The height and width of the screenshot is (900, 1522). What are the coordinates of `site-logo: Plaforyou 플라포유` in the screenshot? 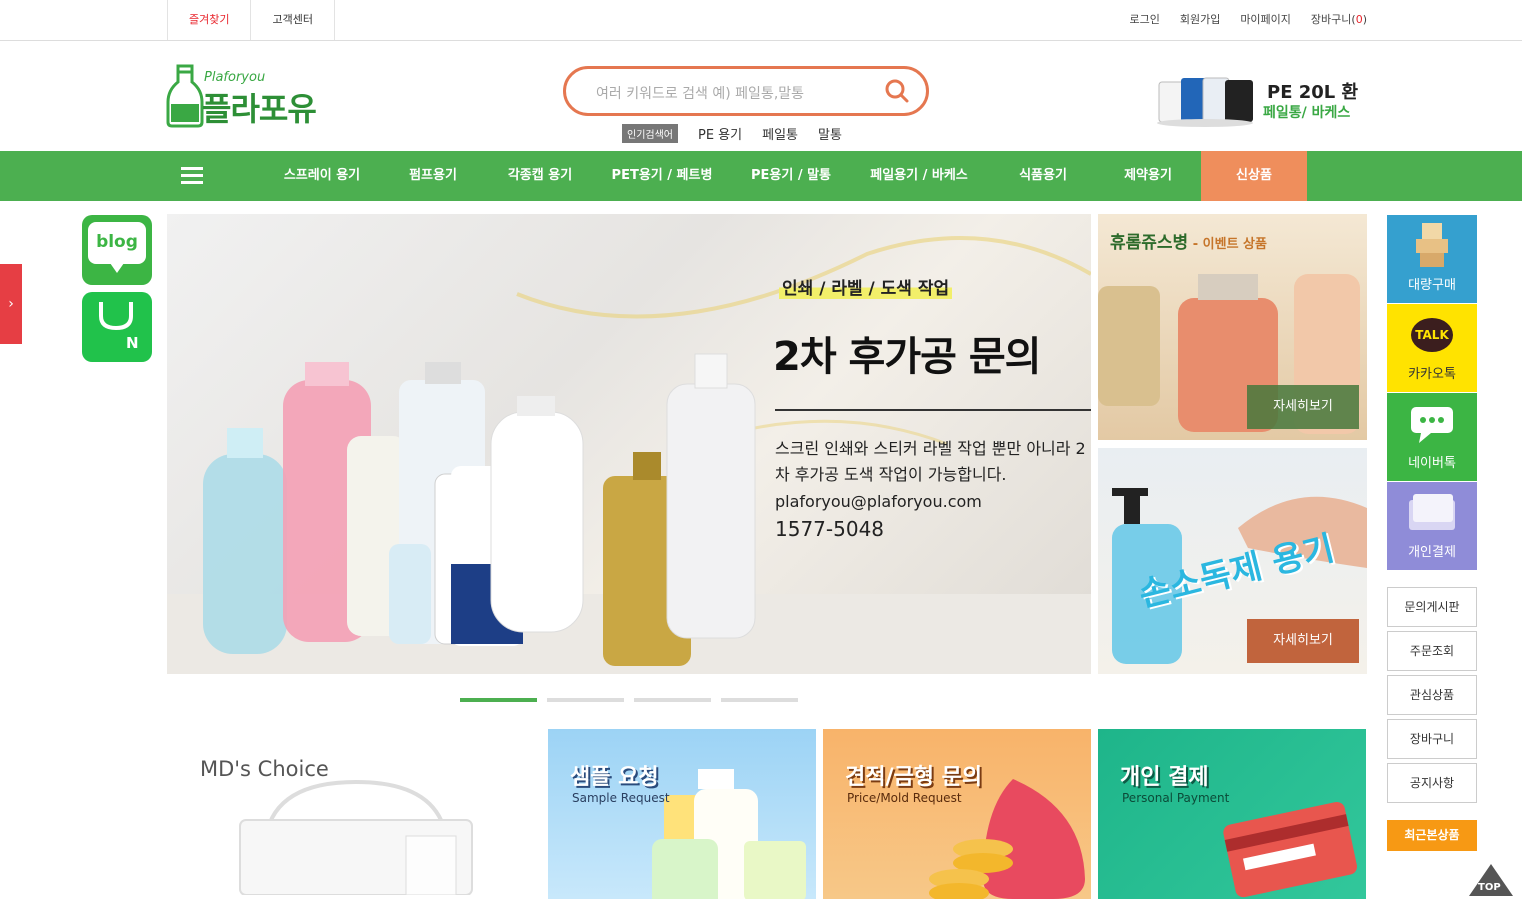 It's located at (246, 96).